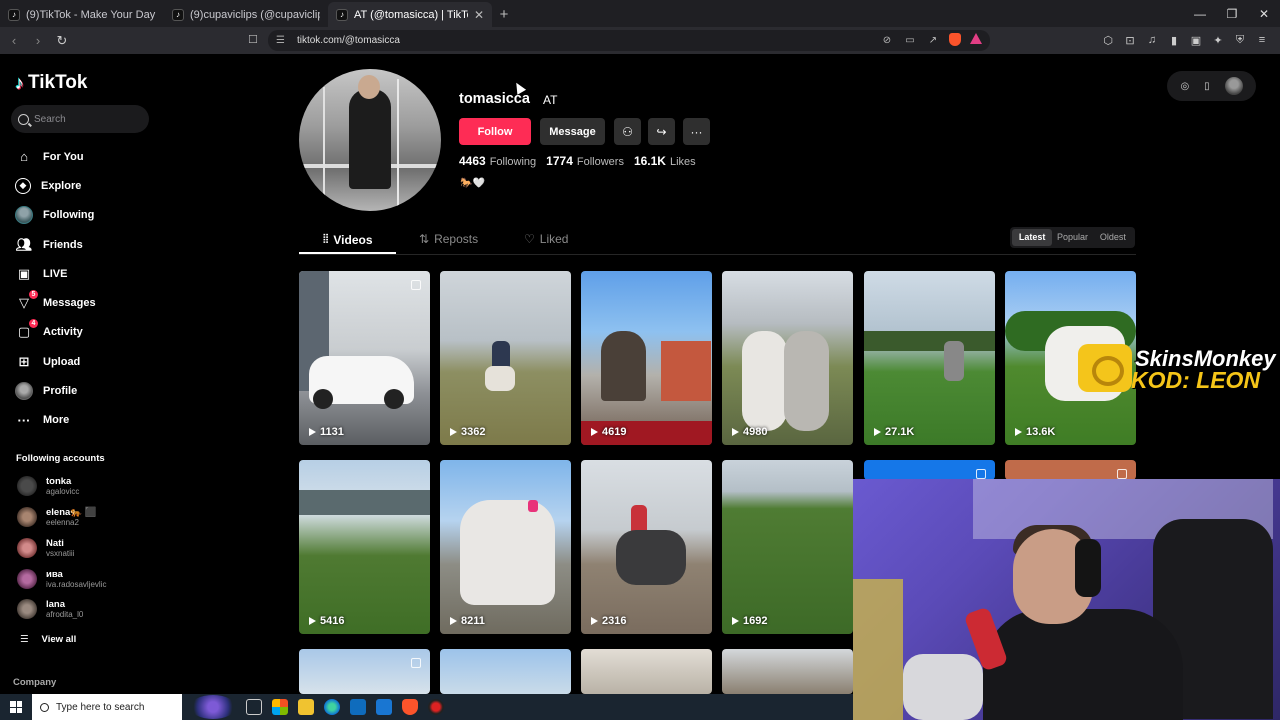  What do you see at coordinates (370, 140) in the screenshot?
I see `profile-avatar` at bounding box center [370, 140].